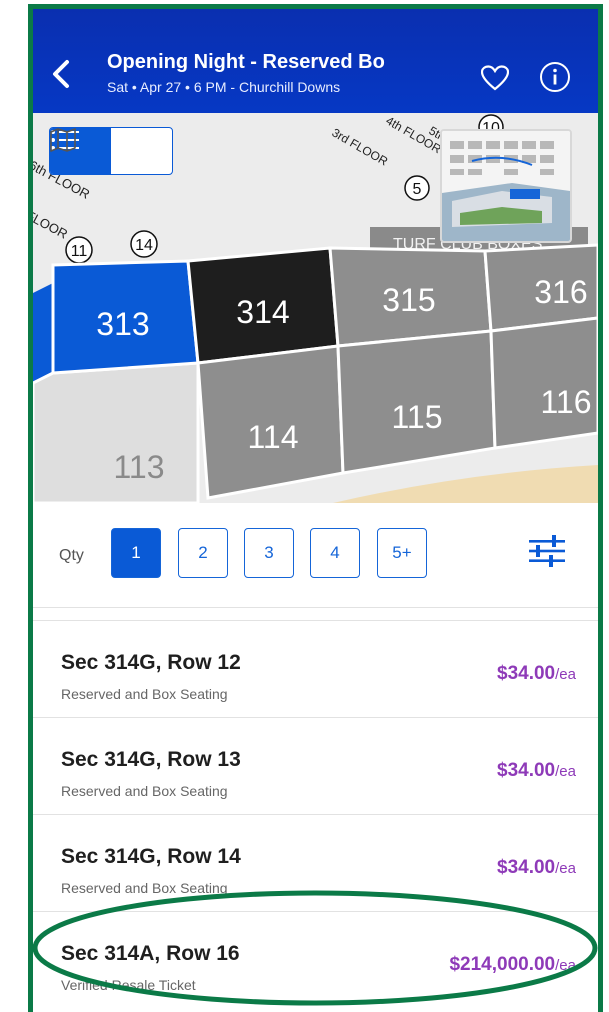  What do you see at coordinates (565, 402) in the screenshot?
I see `section-number: 116` at bounding box center [565, 402].